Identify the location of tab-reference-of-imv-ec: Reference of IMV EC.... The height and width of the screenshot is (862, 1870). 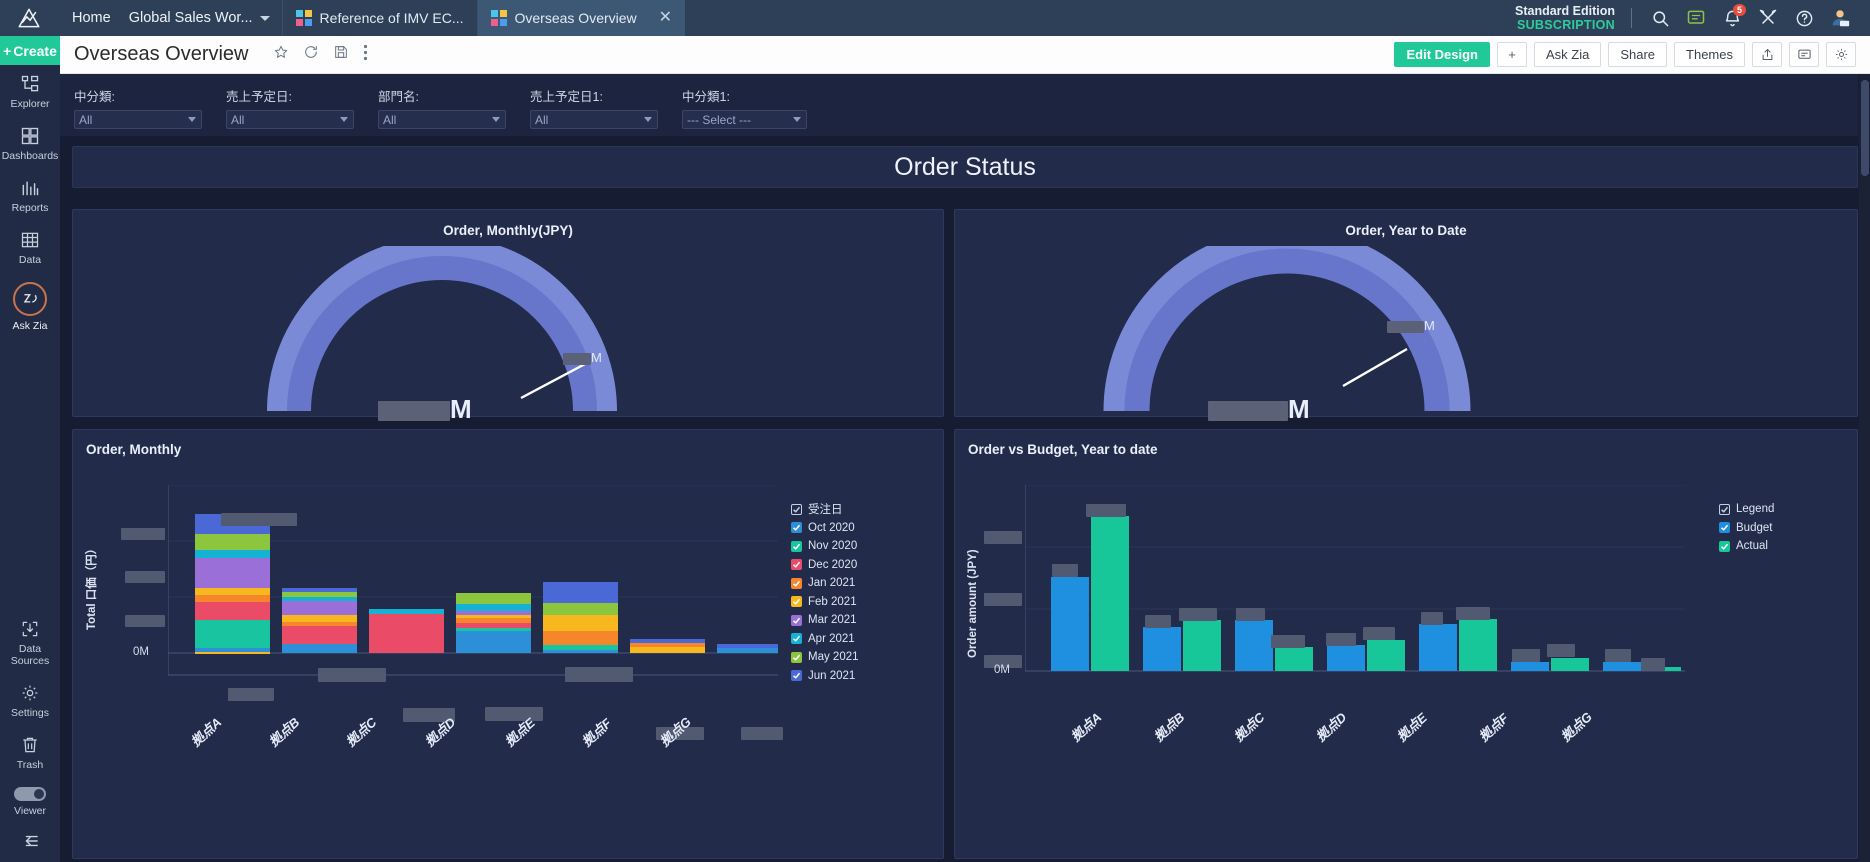
(379, 18).